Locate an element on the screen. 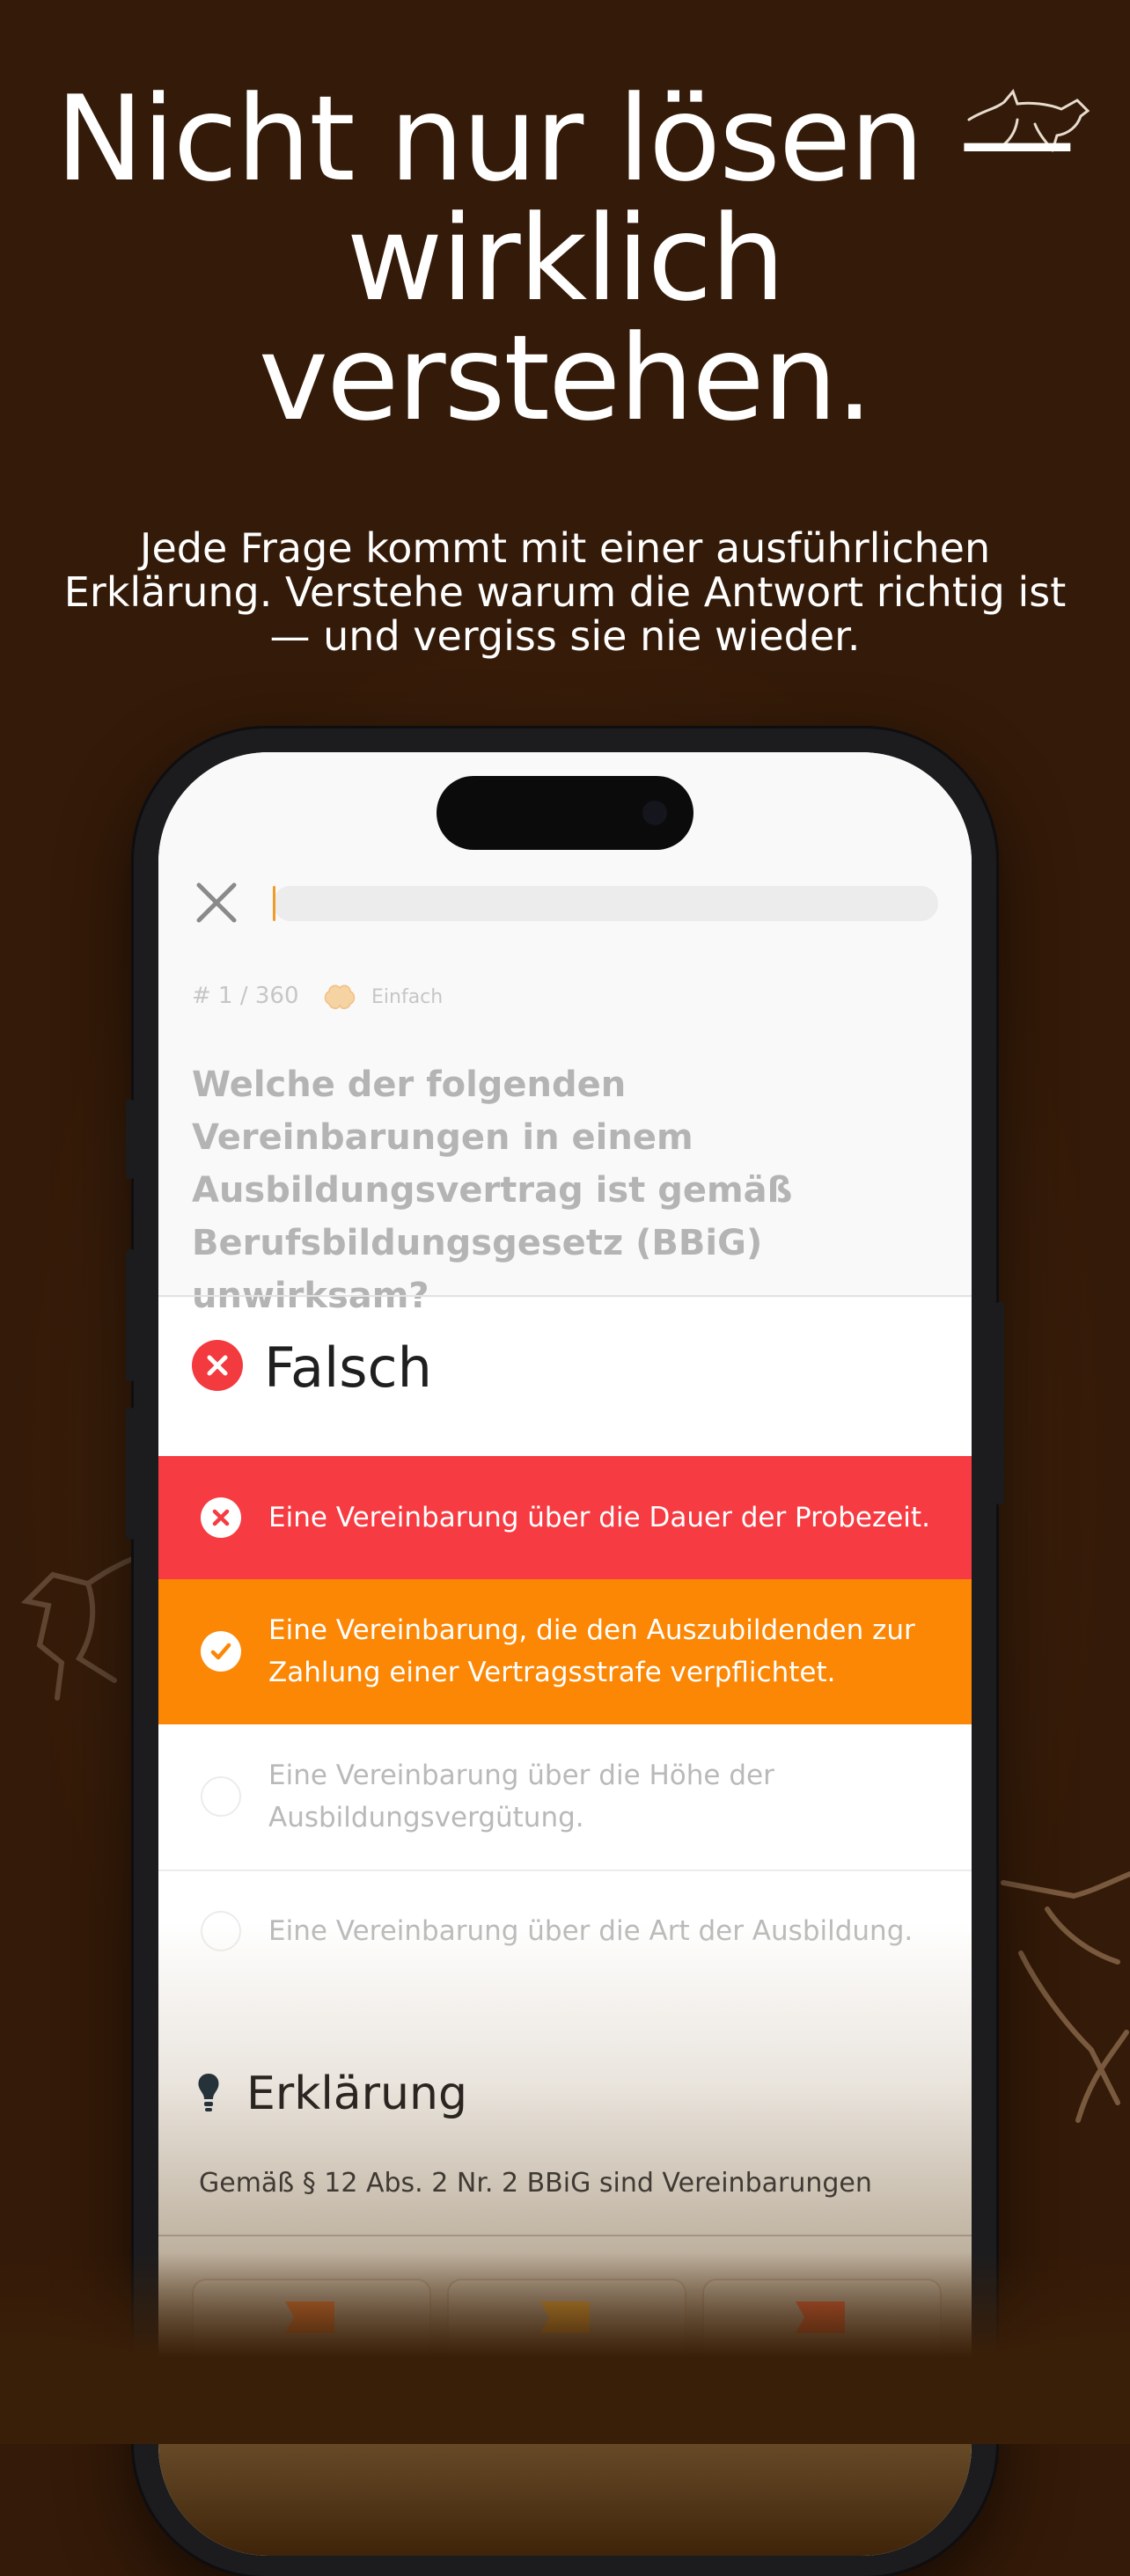 The width and height of the screenshot is (1130, 2576). difficulty-label: Einfach is located at coordinates (407, 997).